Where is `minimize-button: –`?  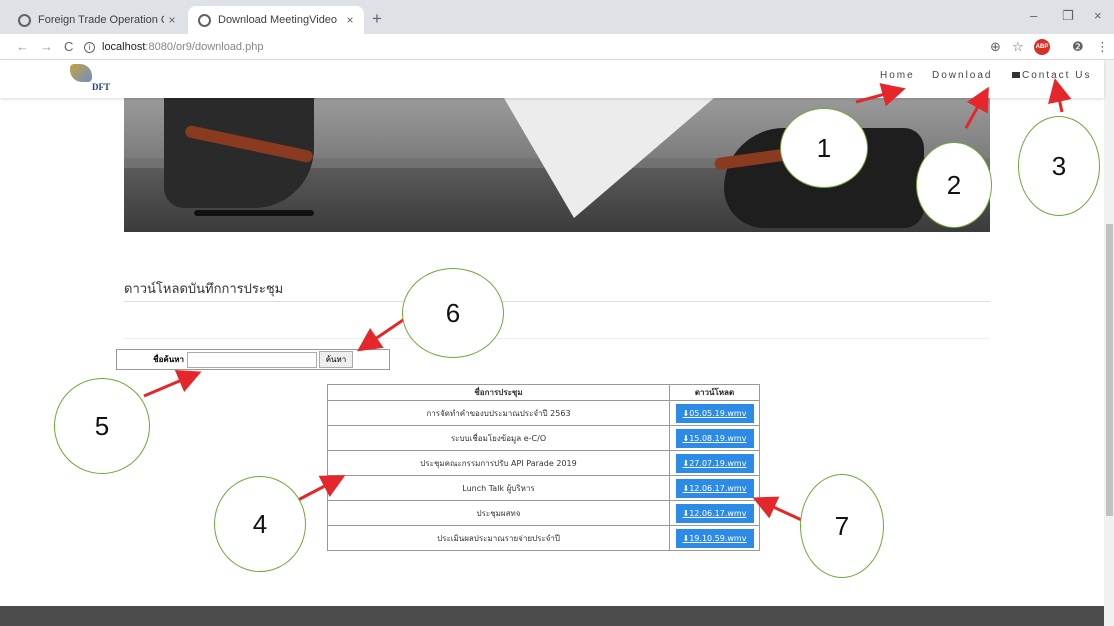 minimize-button: – is located at coordinates (1033, 15).